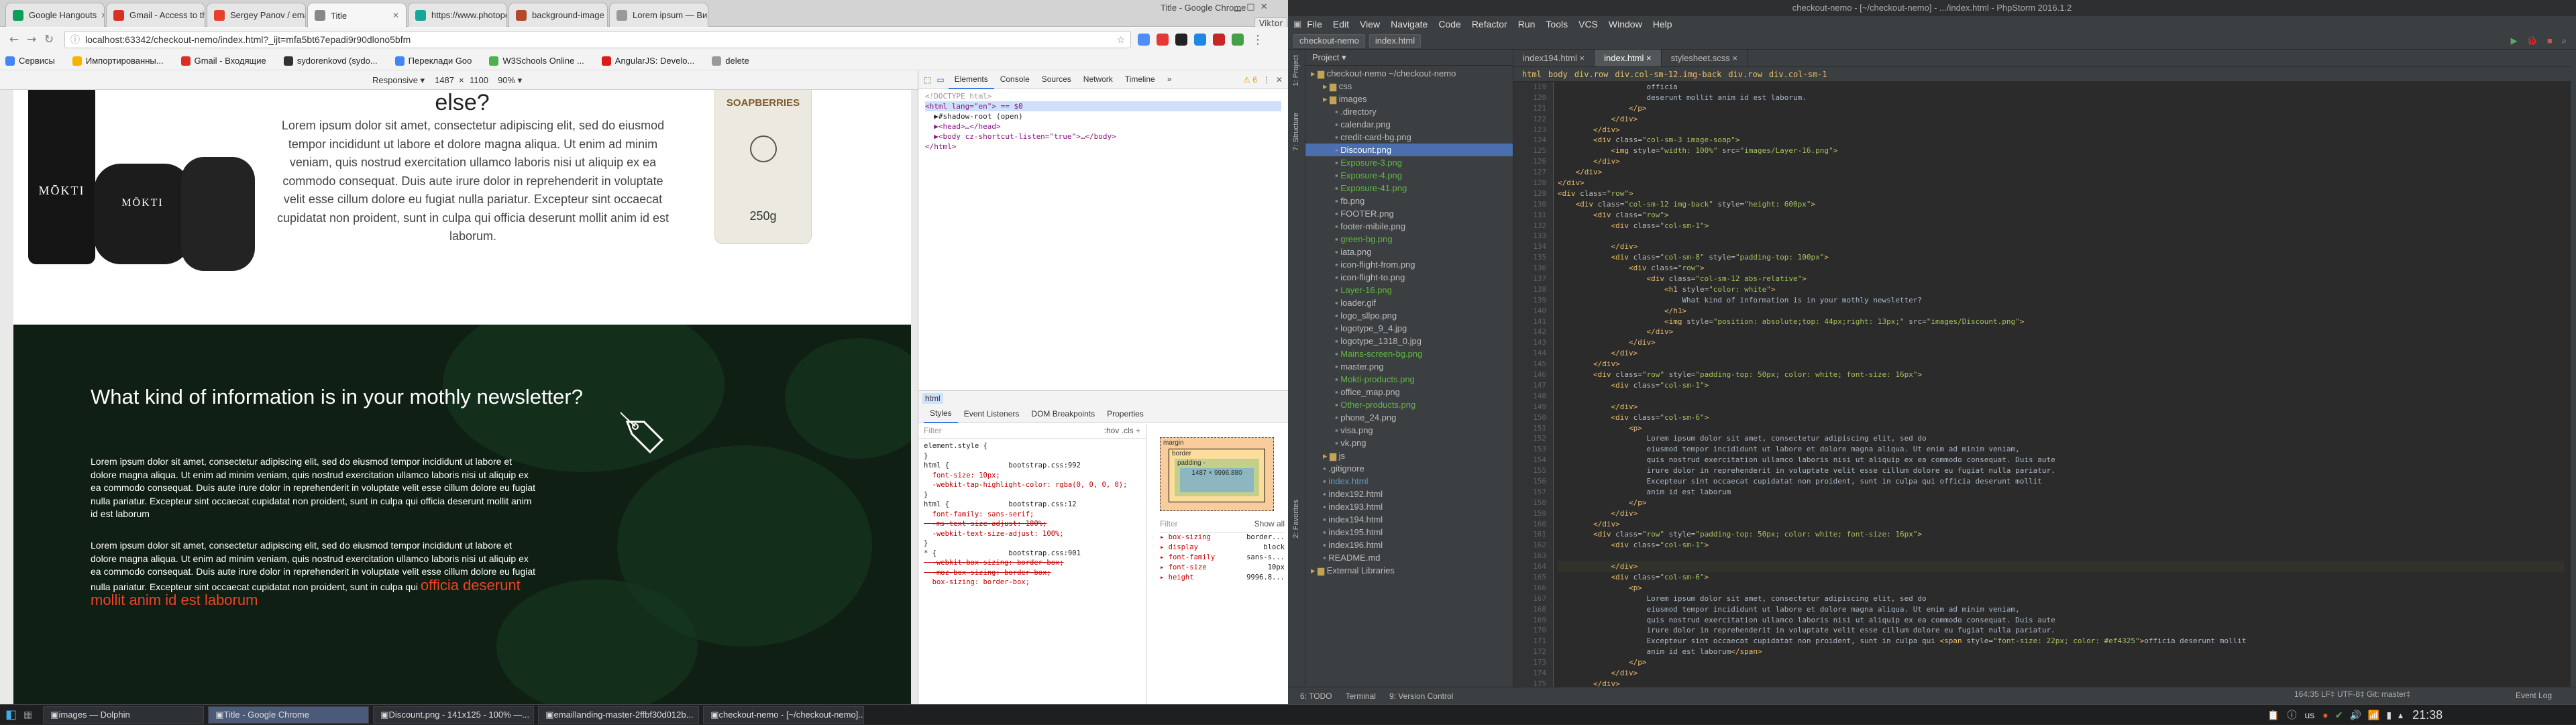 The height and width of the screenshot is (725, 2576). I want to click on styles-subtab: DOM Breakpoints, so click(1063, 414).